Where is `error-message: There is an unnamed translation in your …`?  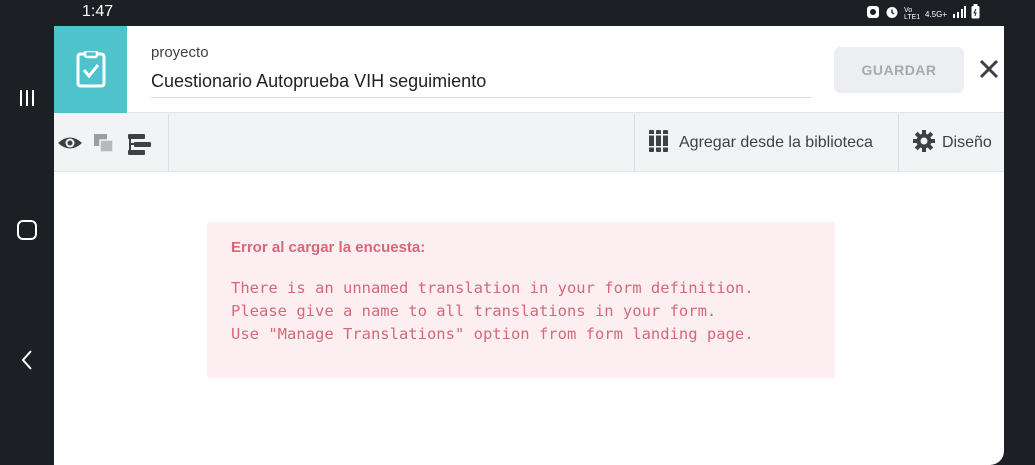
error-message: There is an unnamed translation in your … is located at coordinates (492, 311).